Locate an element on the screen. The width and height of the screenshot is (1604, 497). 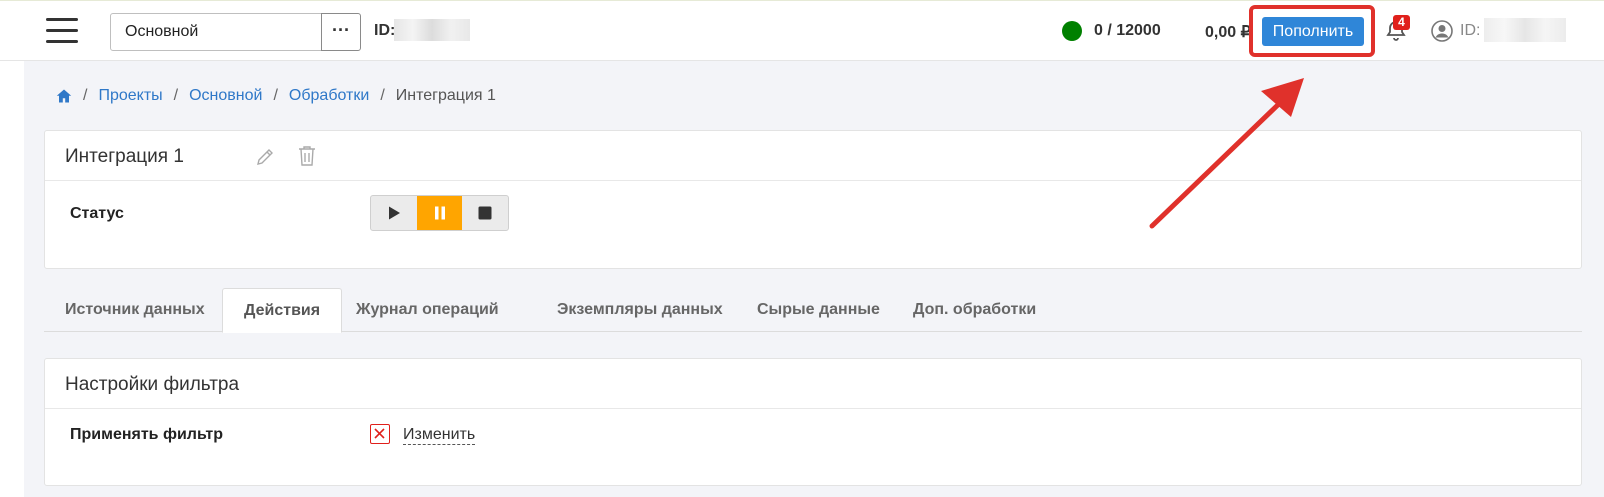
tab-extra-processing: Доп. обработки is located at coordinates (974, 310).